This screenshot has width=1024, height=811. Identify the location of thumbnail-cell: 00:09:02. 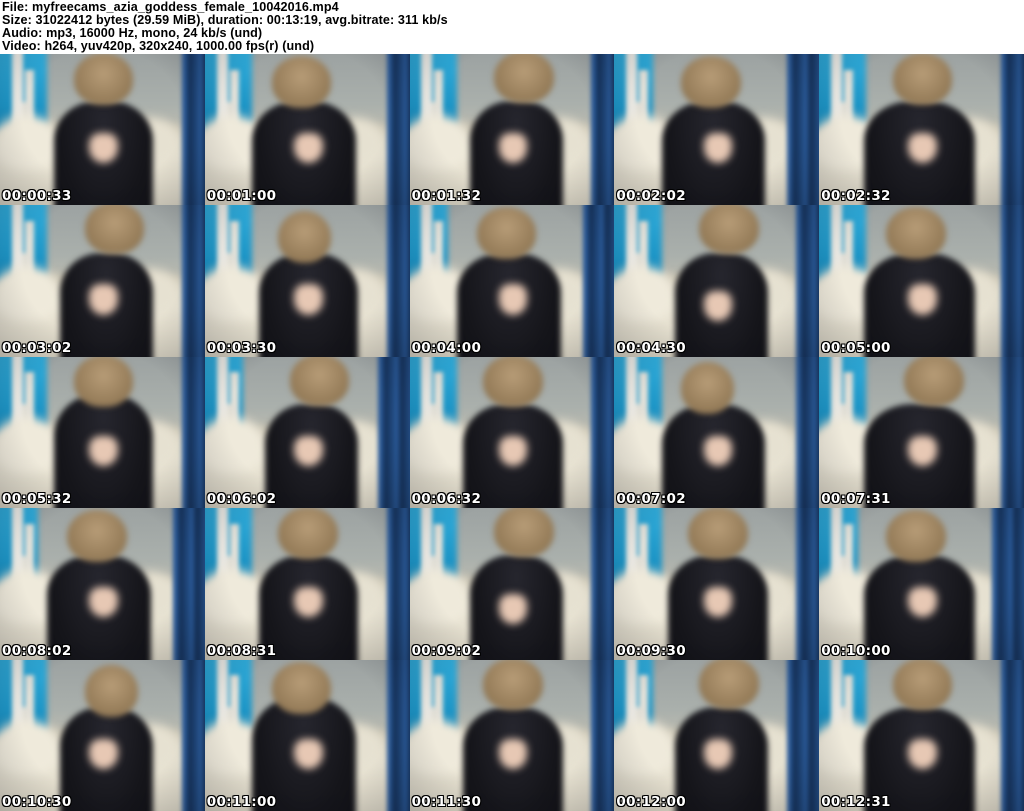
(512, 584).